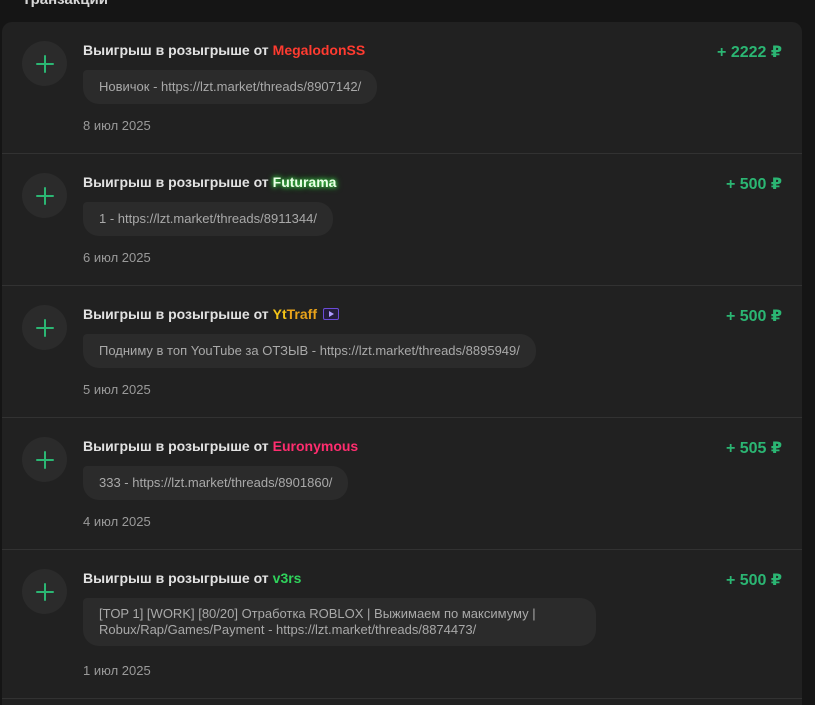 This screenshot has width=815, height=705. I want to click on transaction-title: Выигрыш в розыгрыше от MegalodonSS, so click(224, 50).